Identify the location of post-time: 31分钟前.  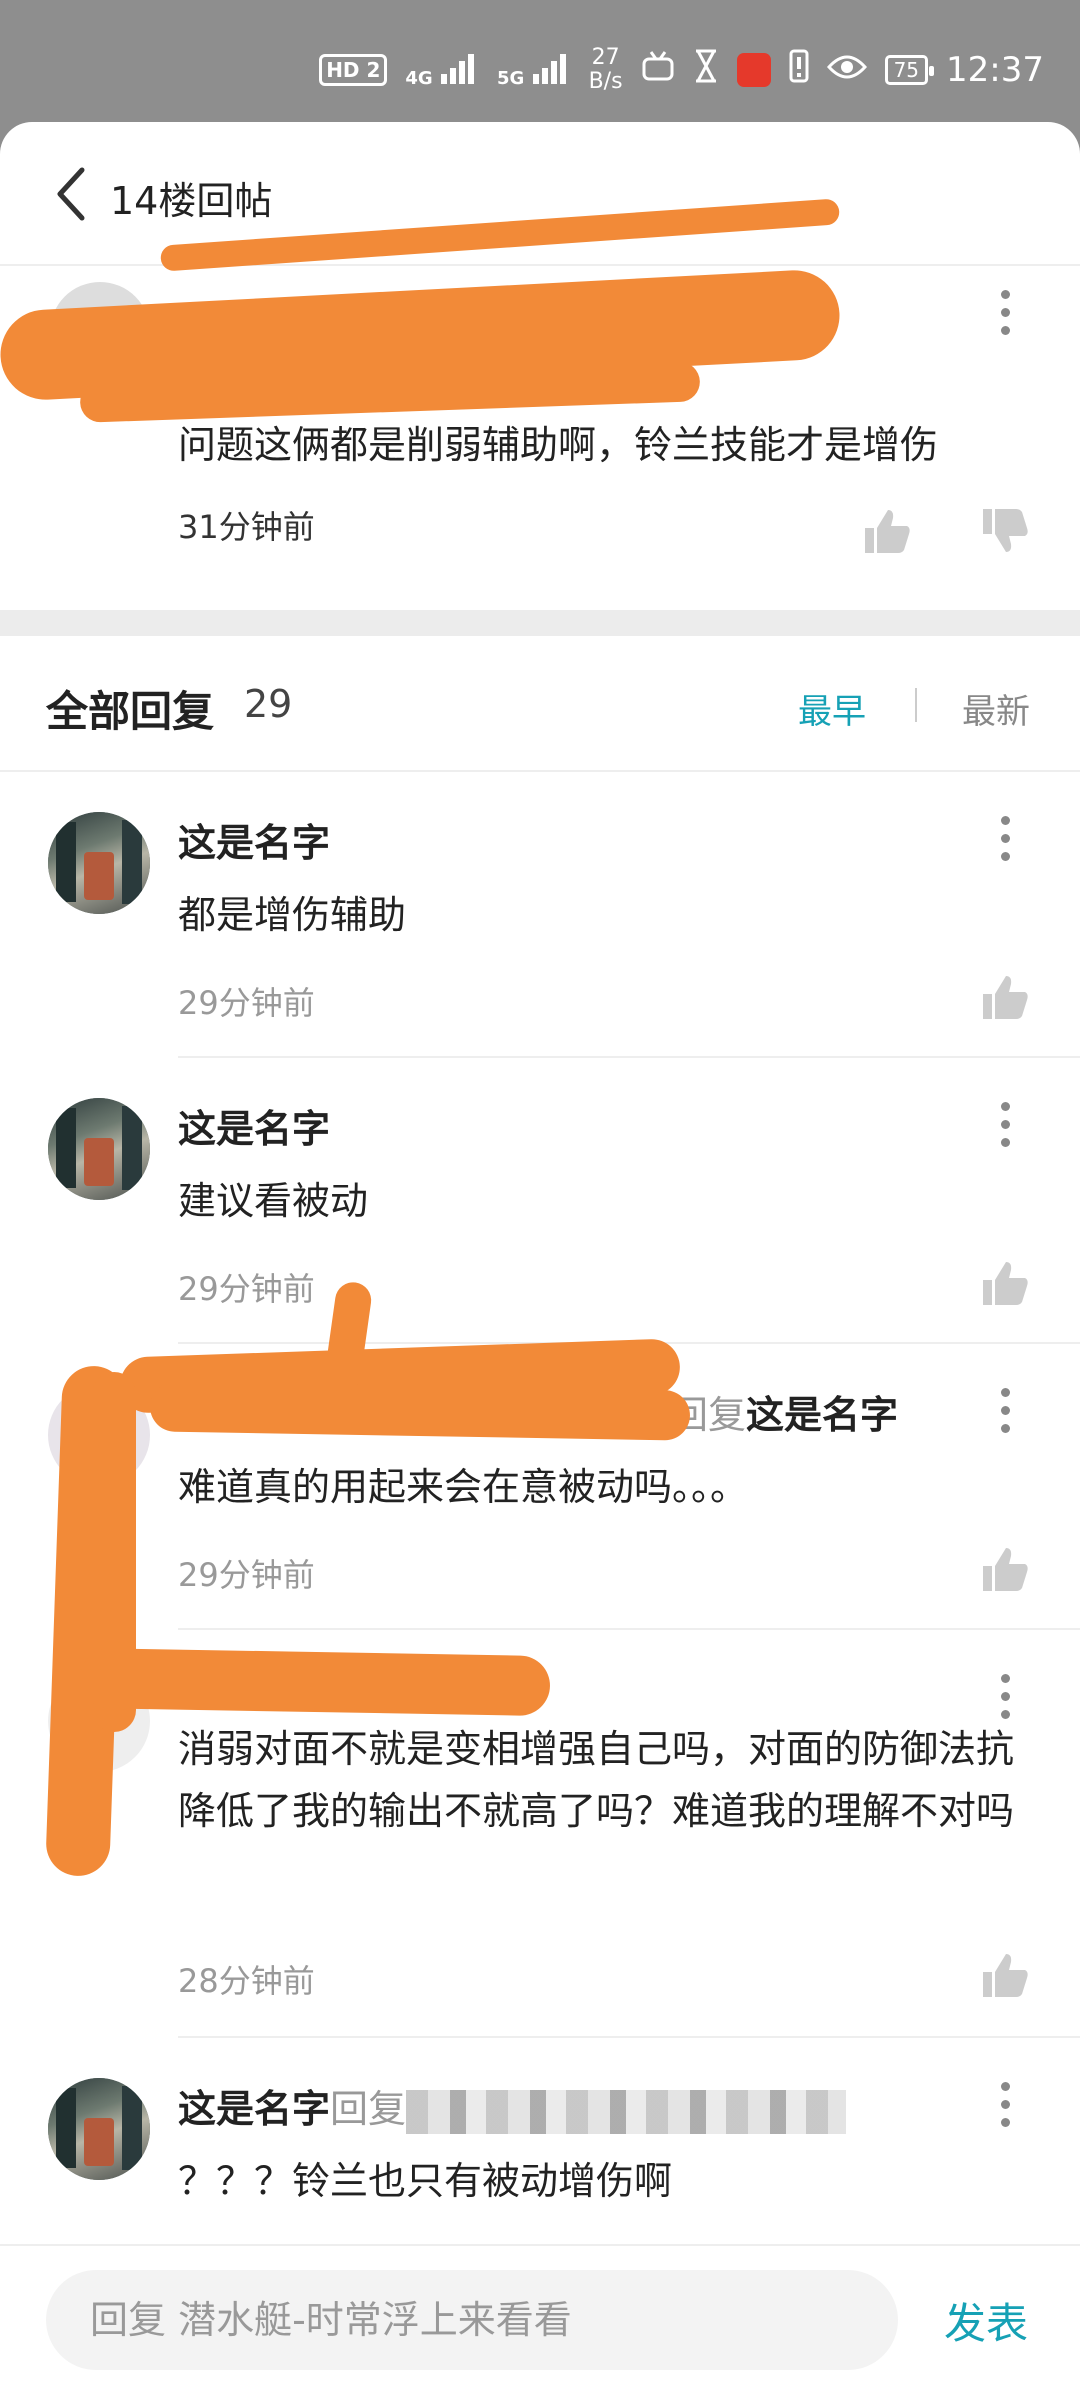
(246, 527).